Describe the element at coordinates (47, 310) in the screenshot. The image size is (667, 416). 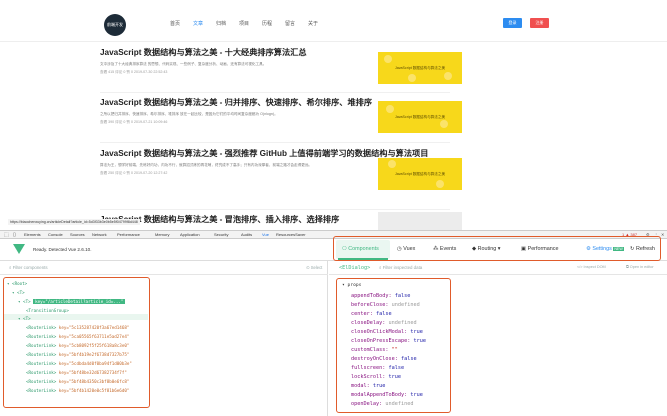
I see `tree-node: <TransitionGroup>` at that location.